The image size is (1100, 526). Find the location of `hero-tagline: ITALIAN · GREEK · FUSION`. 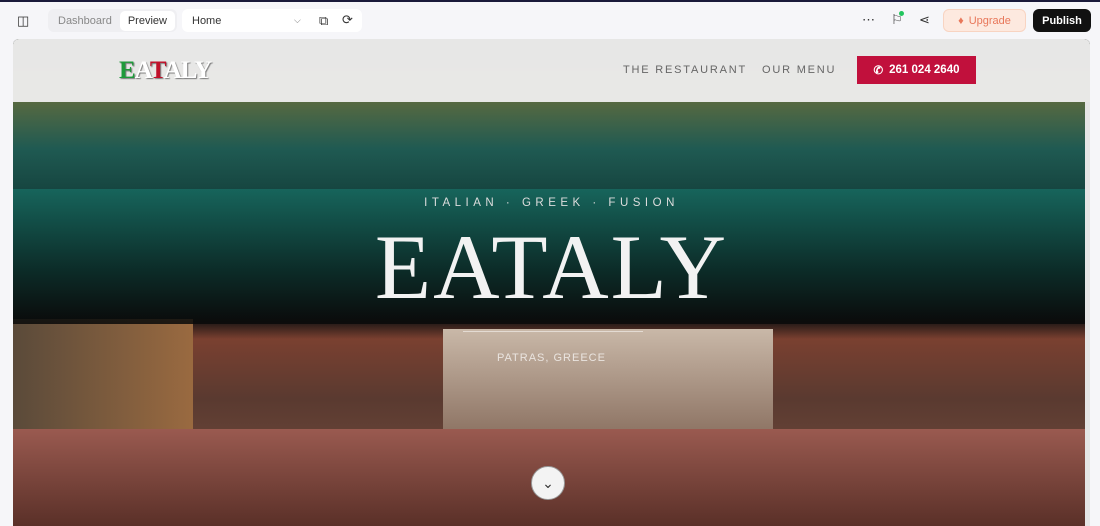

hero-tagline: ITALIAN · GREEK · FUSION is located at coordinates (551, 203).